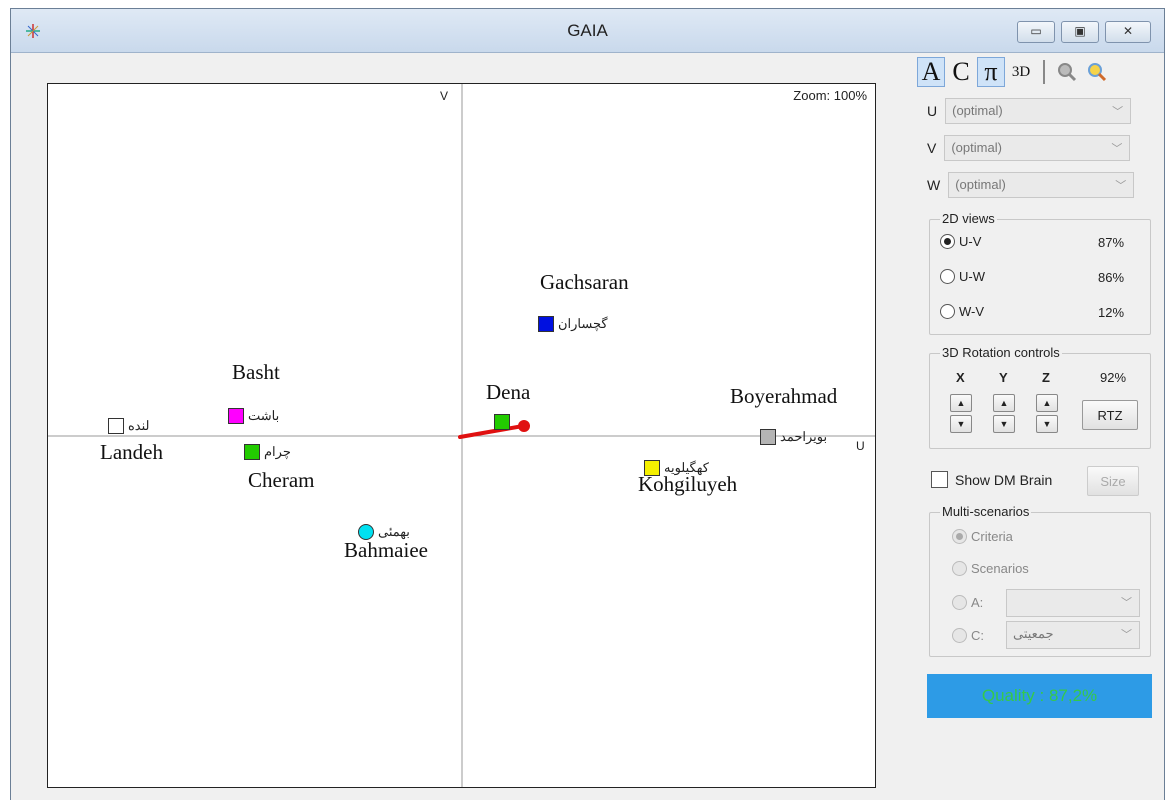 The image size is (1171, 806). I want to click on u-axis-row: U (optimal) ﹀, so click(1029, 111).